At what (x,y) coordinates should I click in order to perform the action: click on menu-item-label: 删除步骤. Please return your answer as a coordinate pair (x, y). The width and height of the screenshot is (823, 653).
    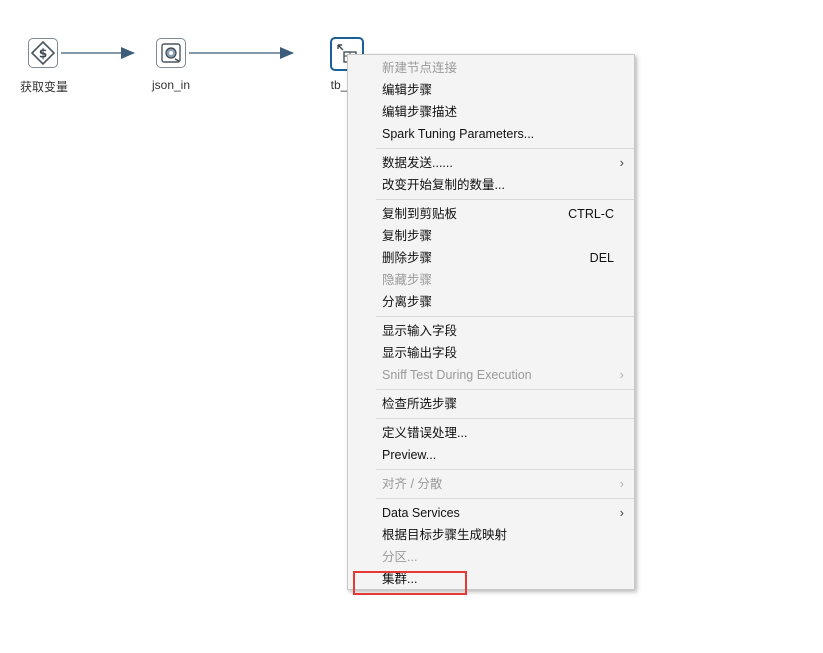
    Looking at the image, I should click on (407, 258).